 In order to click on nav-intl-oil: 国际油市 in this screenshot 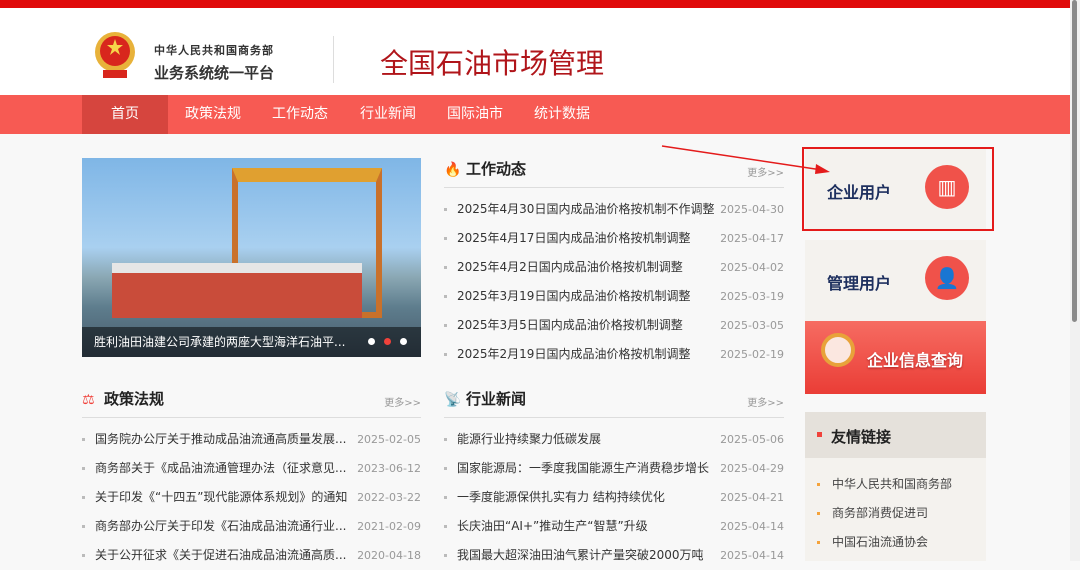, I will do `click(475, 114)`.